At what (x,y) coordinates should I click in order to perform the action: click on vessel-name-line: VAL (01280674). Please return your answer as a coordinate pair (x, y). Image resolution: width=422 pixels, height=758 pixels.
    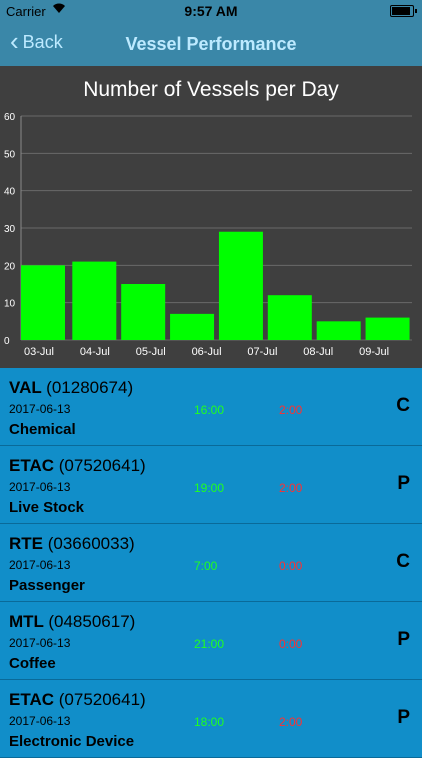
    Looking at the image, I should click on (71, 388).